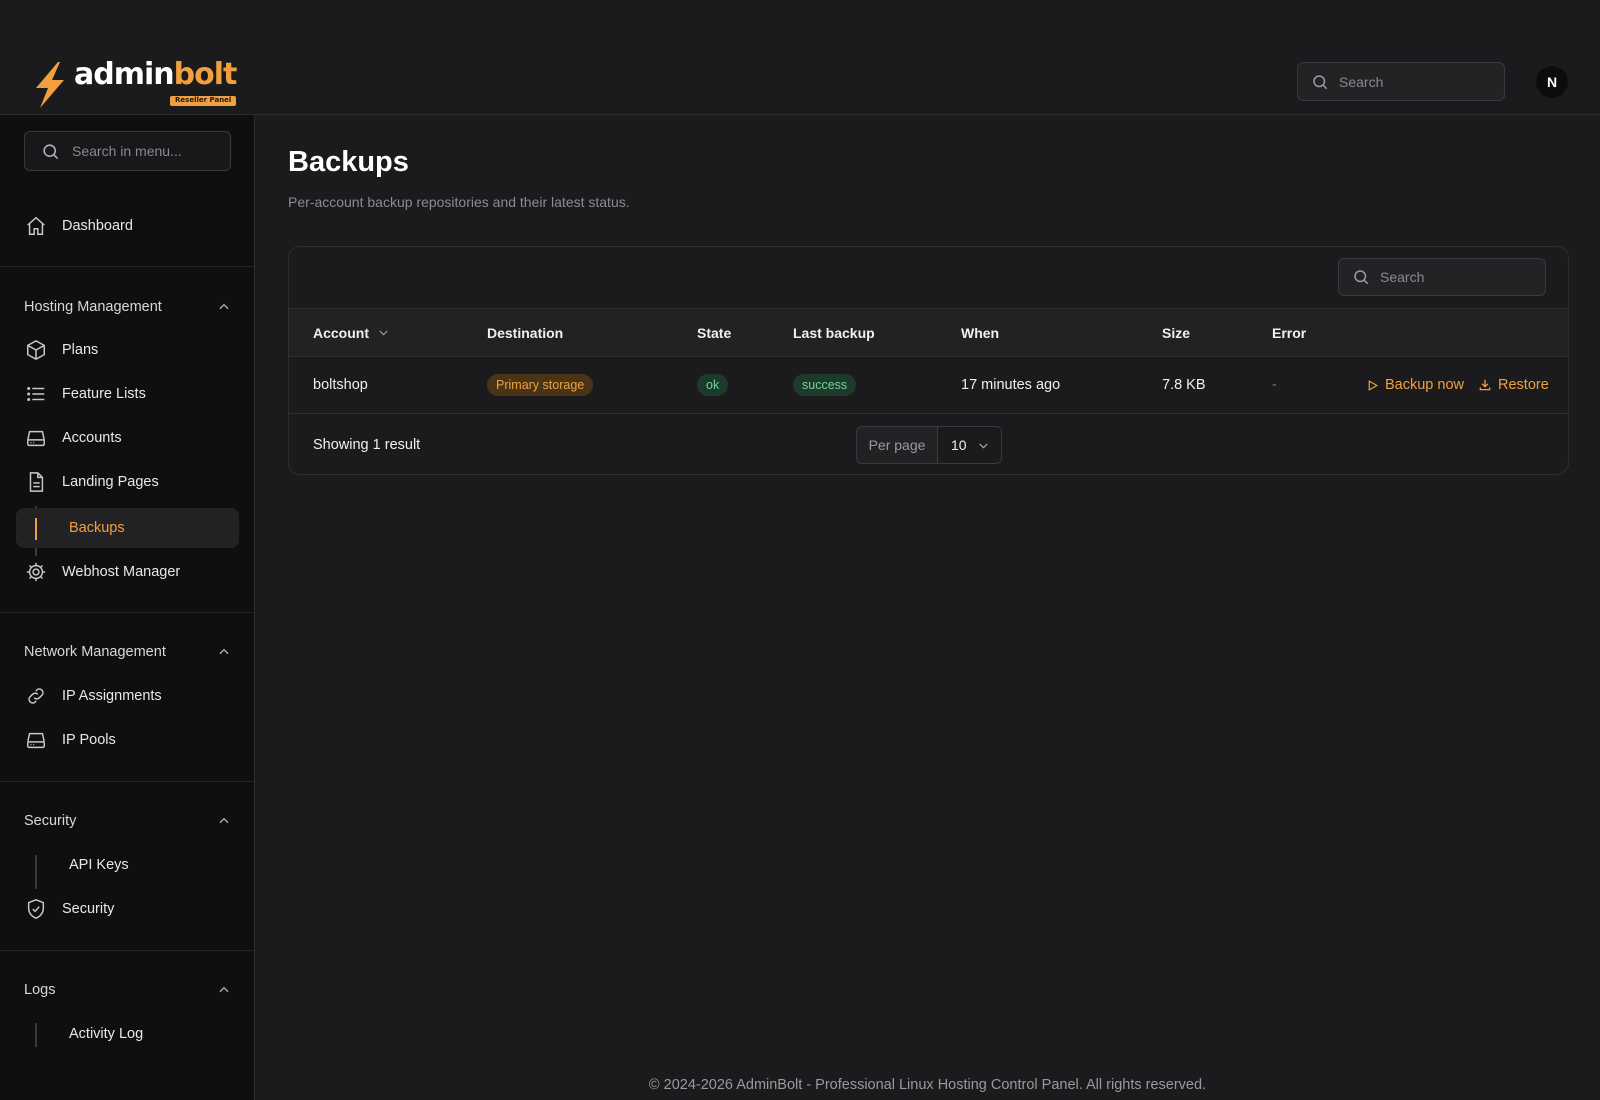  Describe the element at coordinates (1011, 385) in the screenshot. I see `cell-when: 17 minutes ago` at that location.